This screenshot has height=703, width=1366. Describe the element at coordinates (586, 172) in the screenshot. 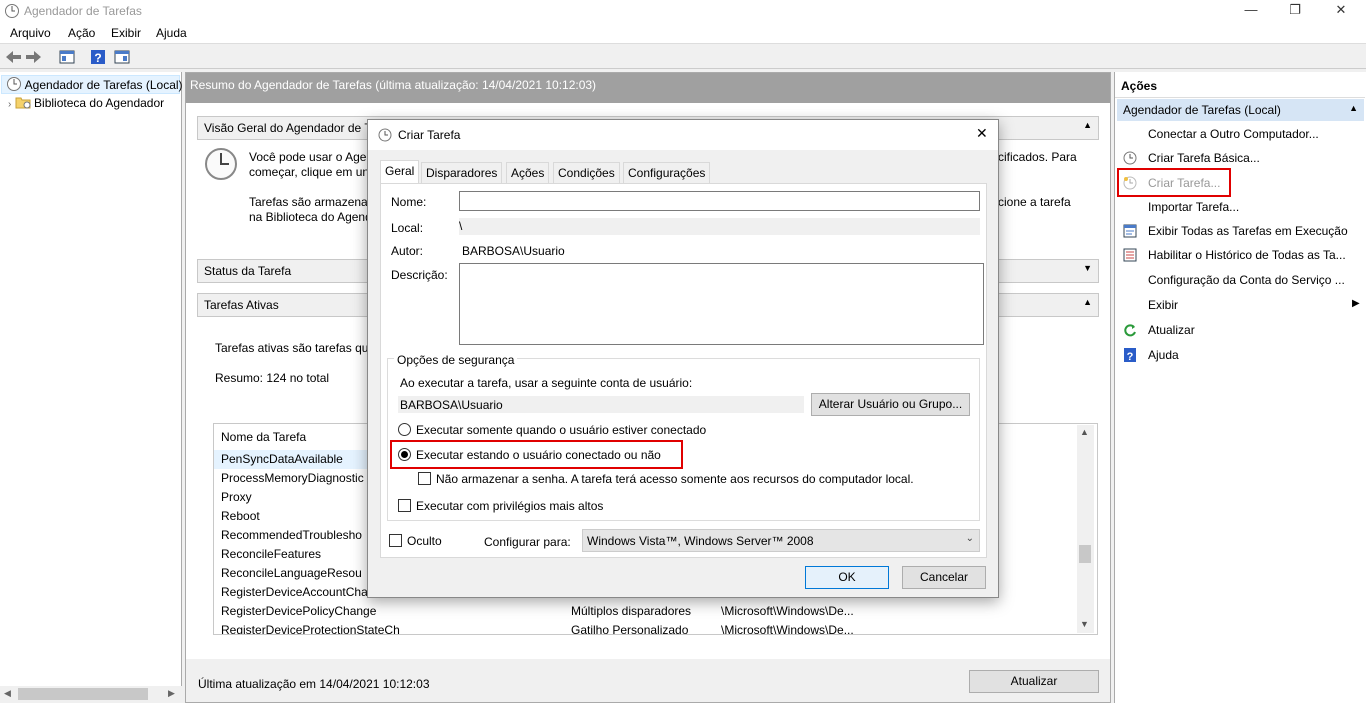

I see `tab-condicoes: Condições` at that location.